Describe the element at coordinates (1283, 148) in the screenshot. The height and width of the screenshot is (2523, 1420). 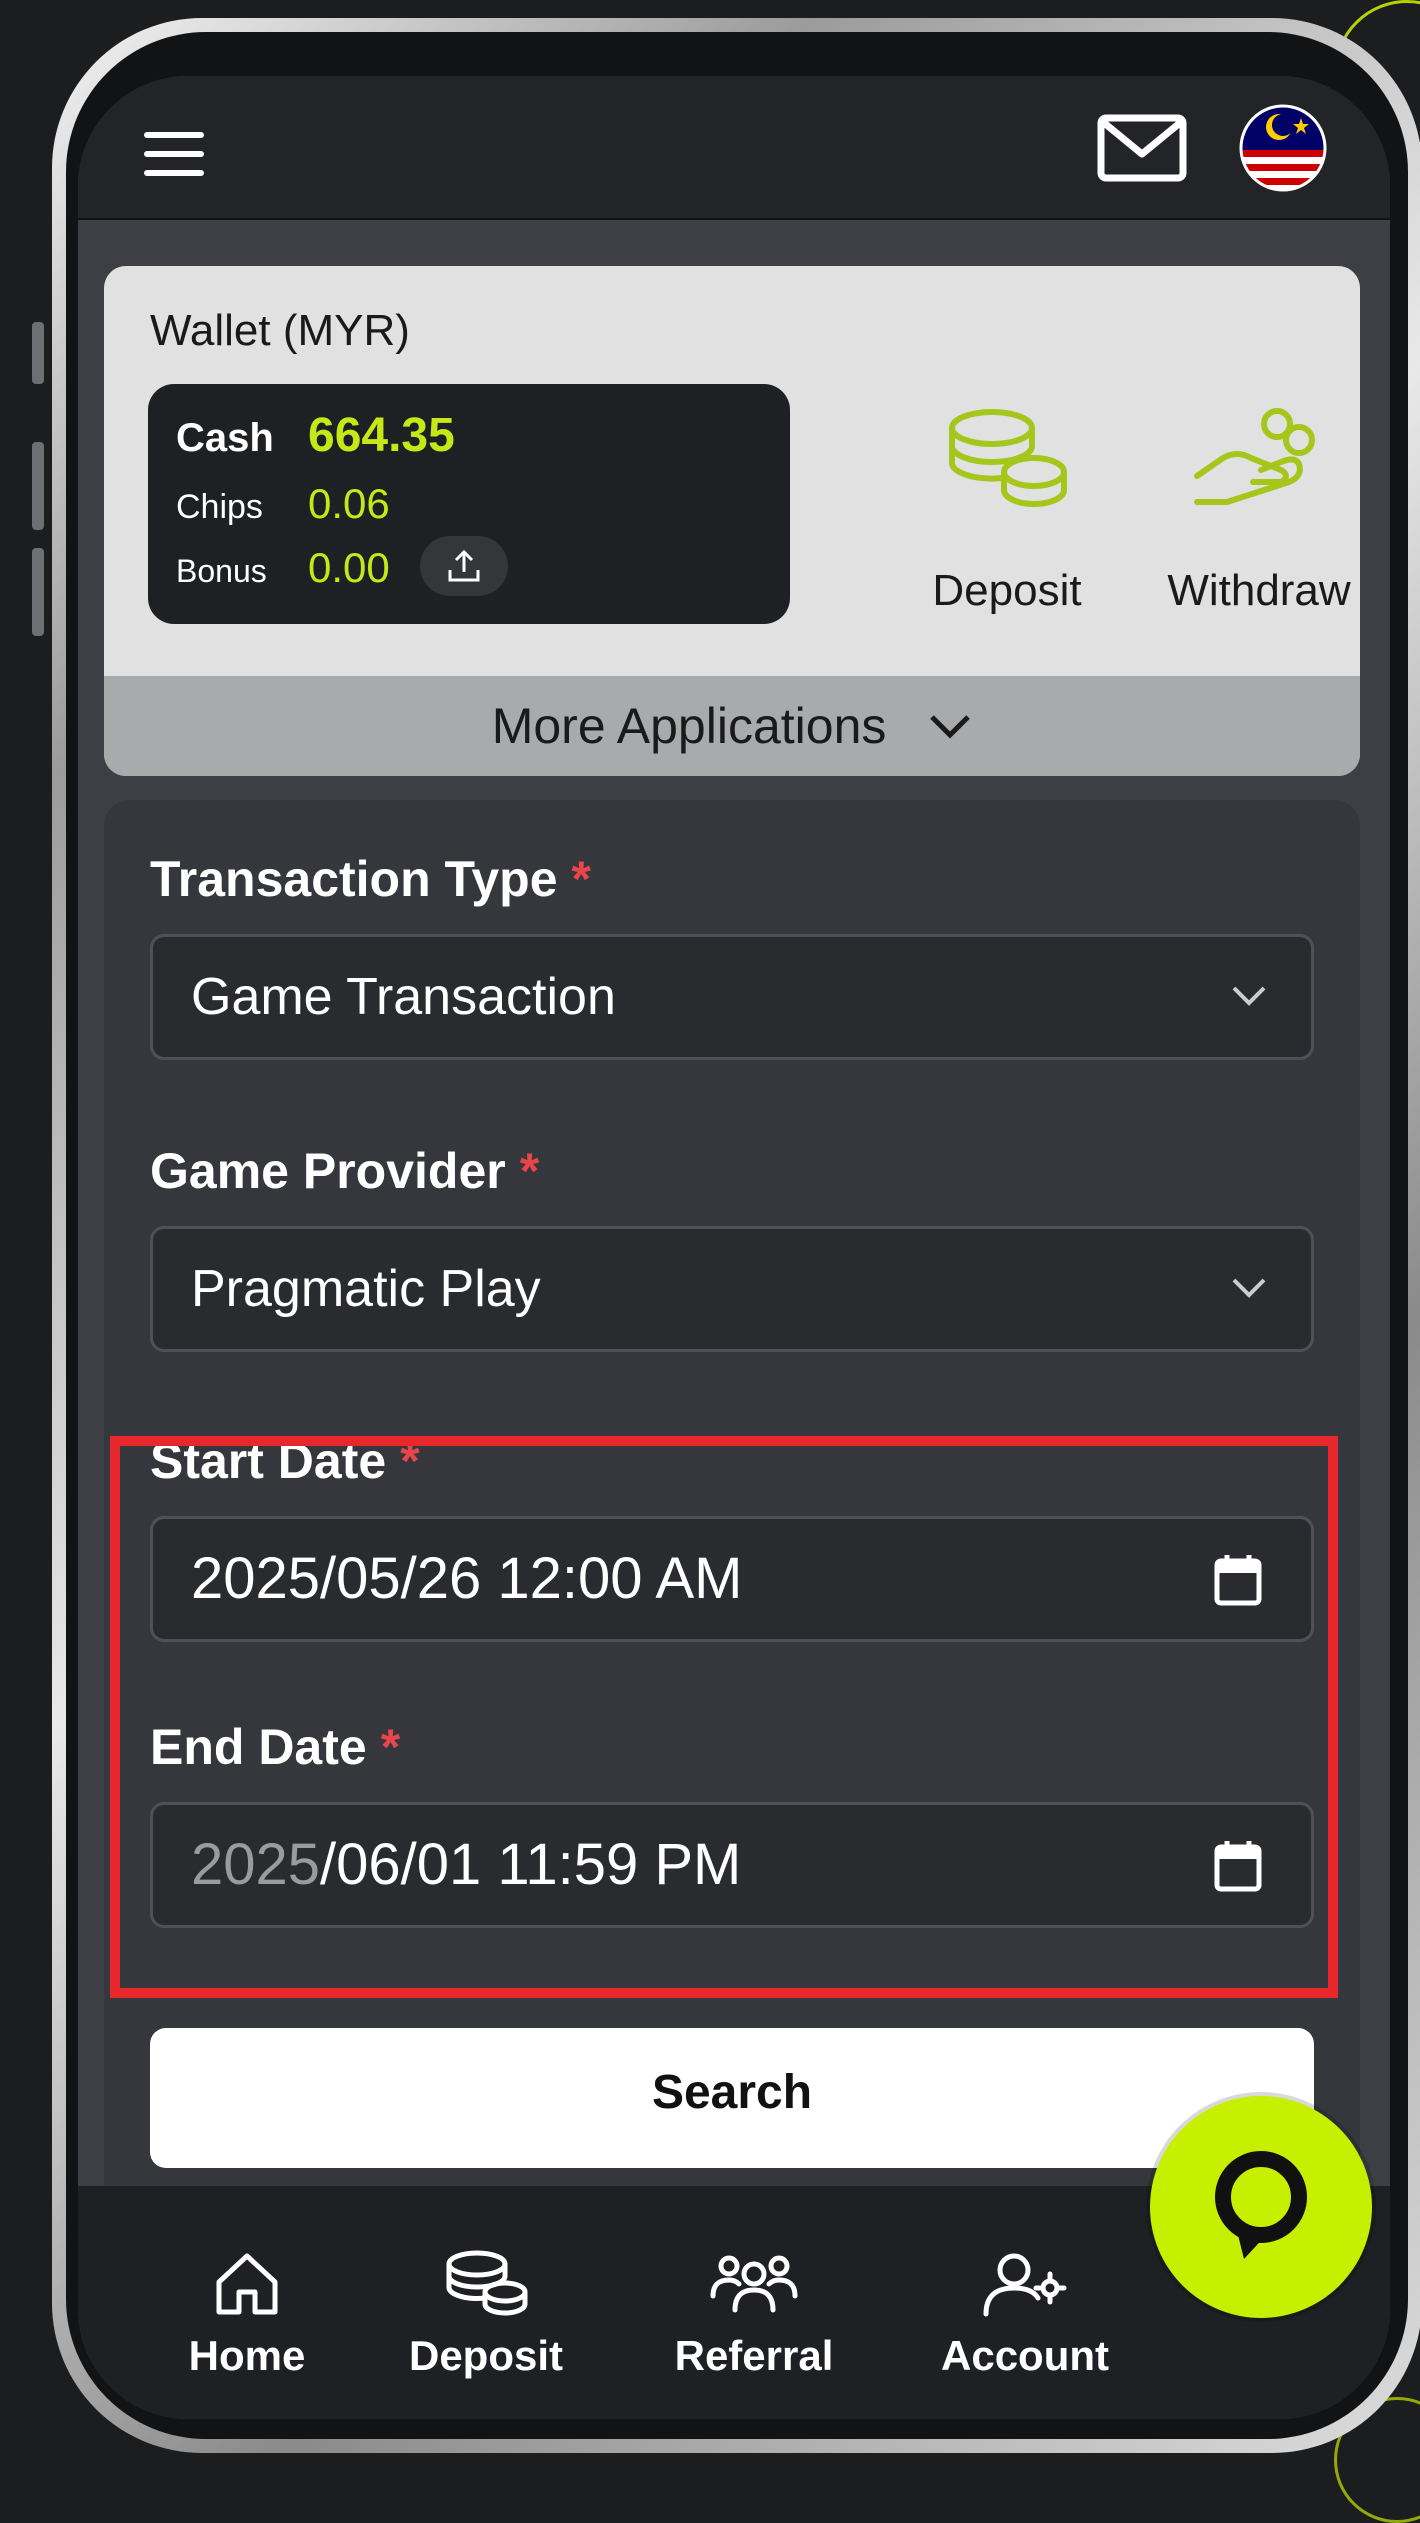
I see `malaysia-flag-icon` at that location.